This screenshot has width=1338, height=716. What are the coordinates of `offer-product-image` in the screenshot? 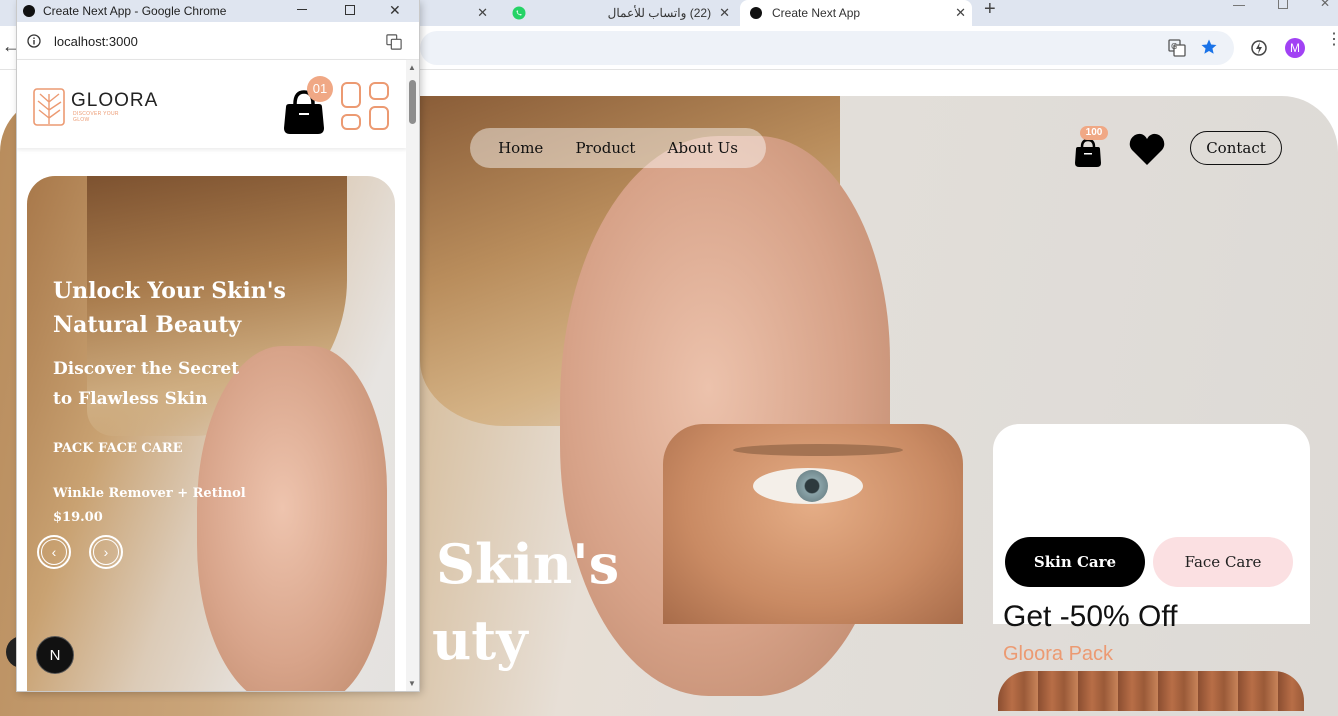 It's located at (1151, 691).